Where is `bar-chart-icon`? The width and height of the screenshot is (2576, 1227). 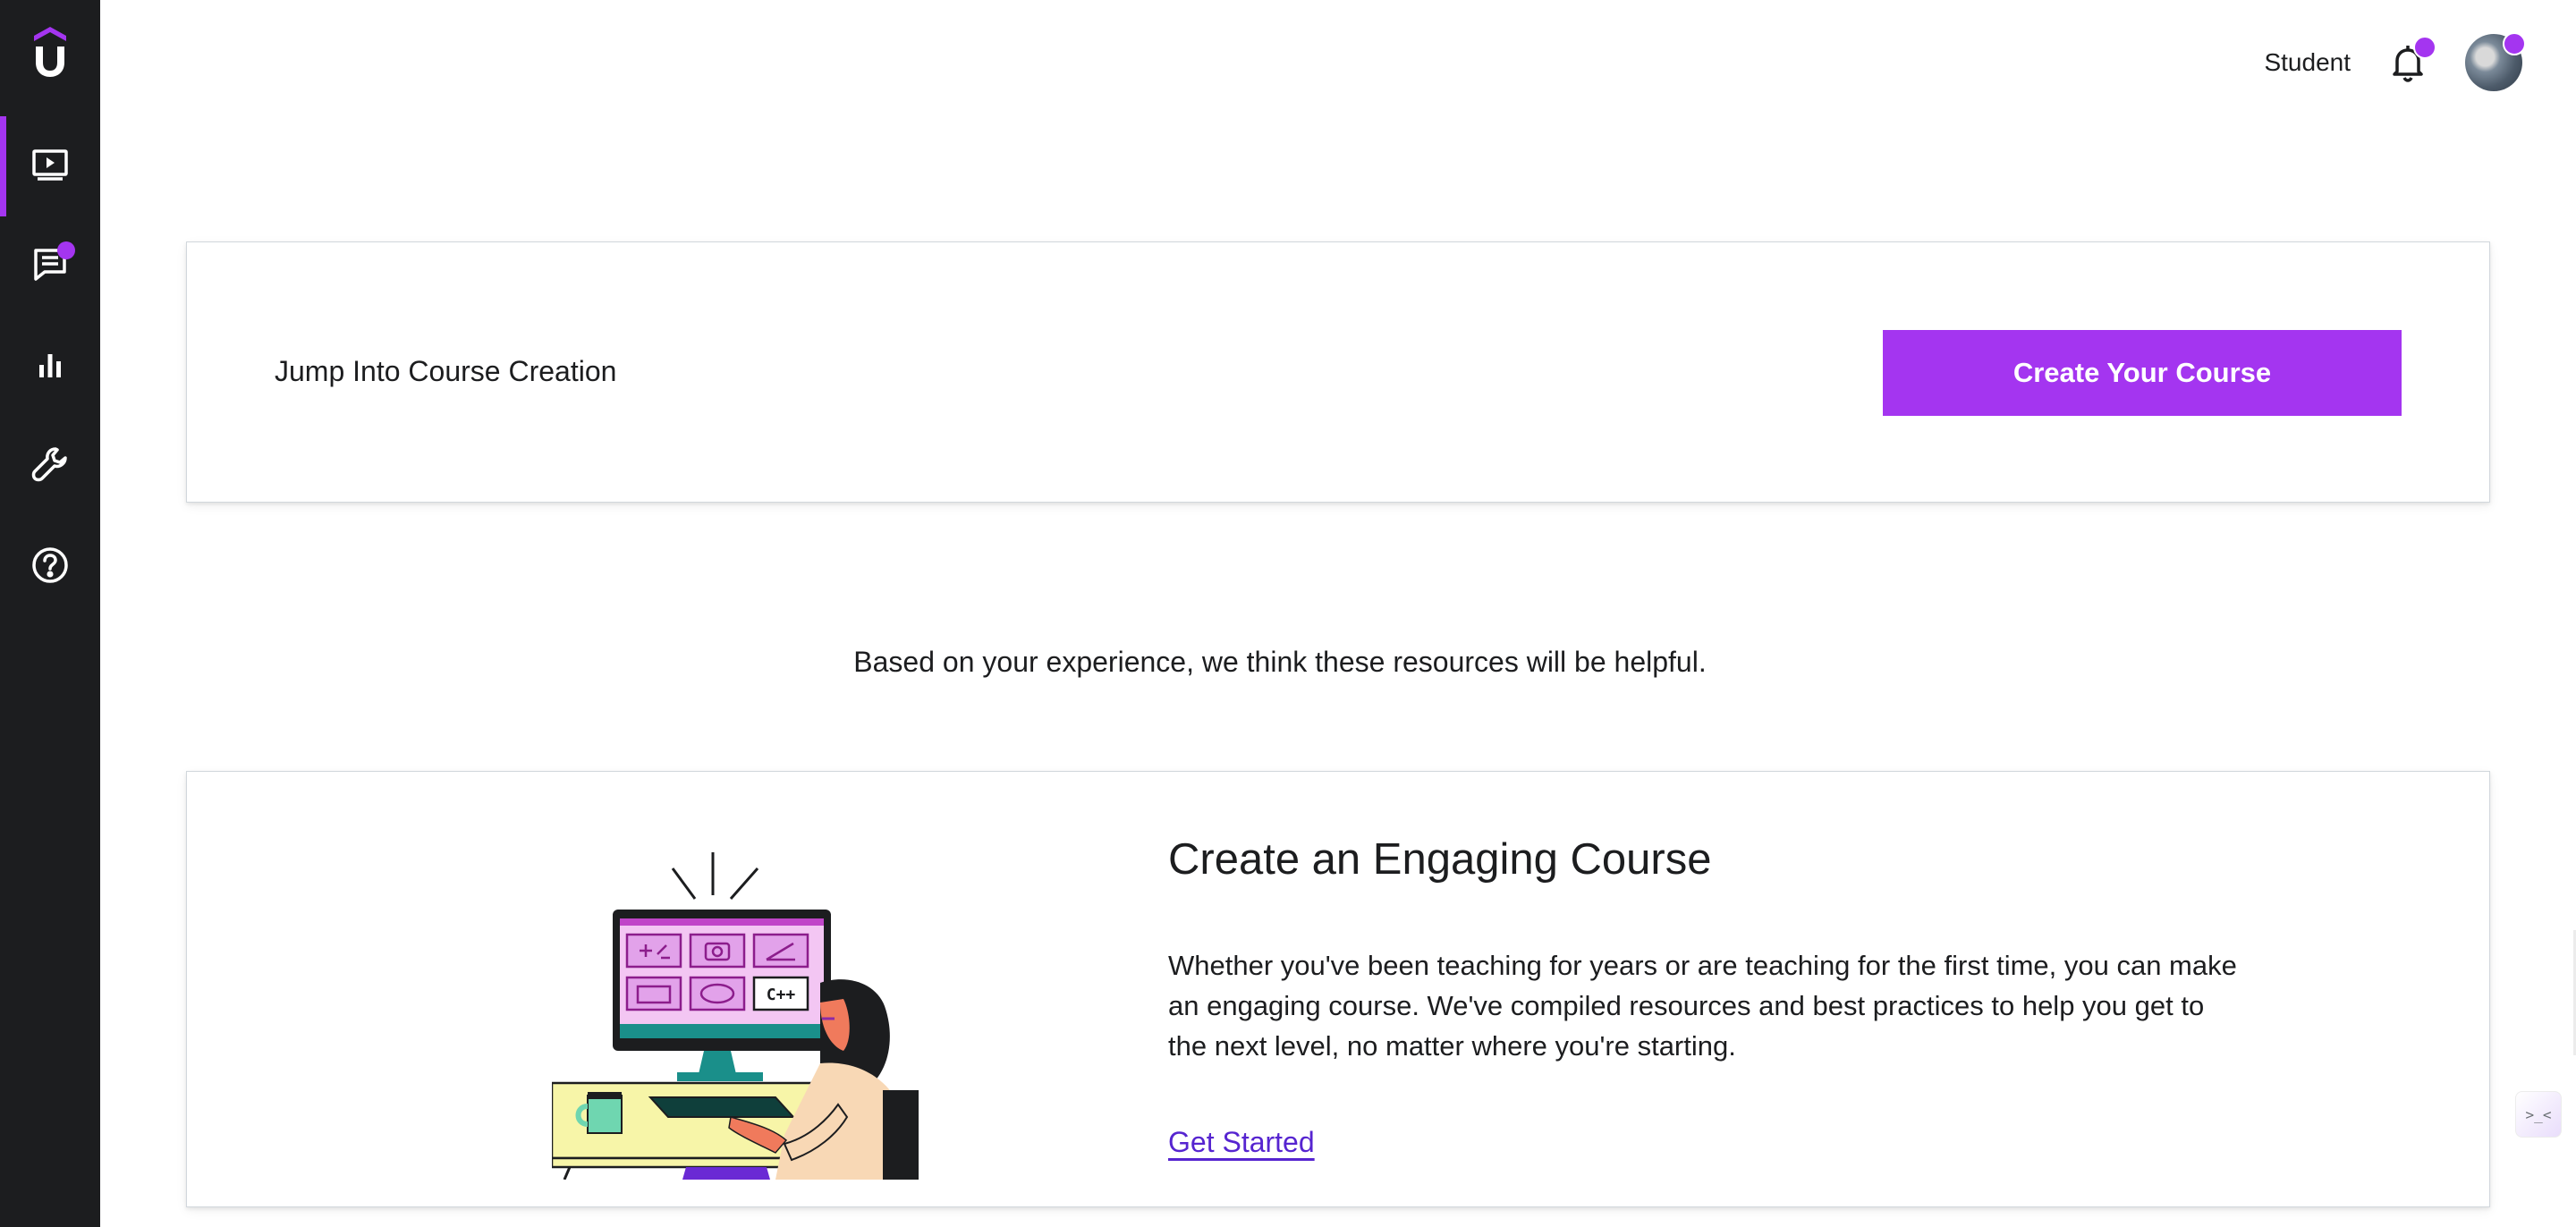
bar-chart-icon is located at coordinates (50, 367).